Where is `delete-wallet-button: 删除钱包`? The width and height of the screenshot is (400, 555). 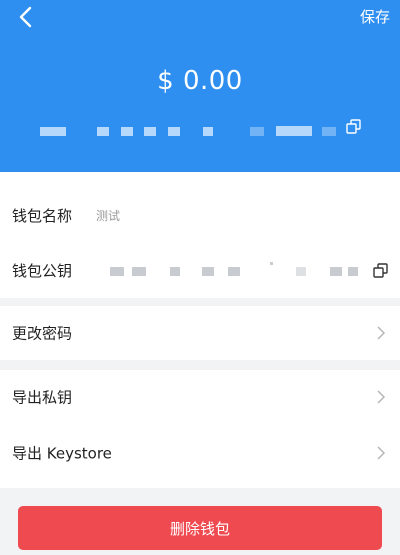
delete-wallet-button: 删除钱包 is located at coordinates (200, 528).